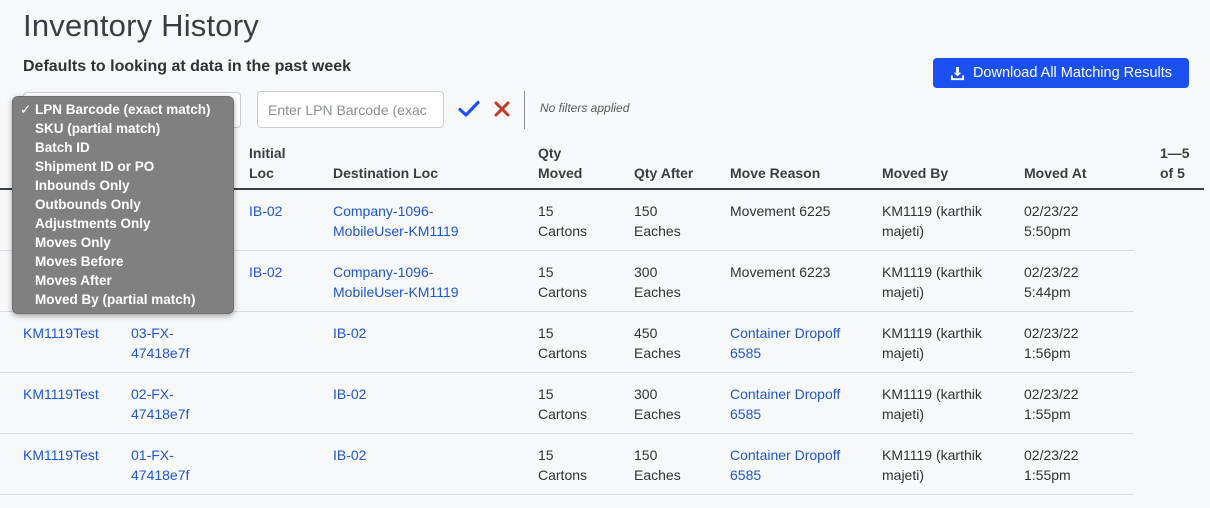  Describe the element at coordinates (73, 280) in the screenshot. I see `dropdown-option-label: Moves After` at that location.